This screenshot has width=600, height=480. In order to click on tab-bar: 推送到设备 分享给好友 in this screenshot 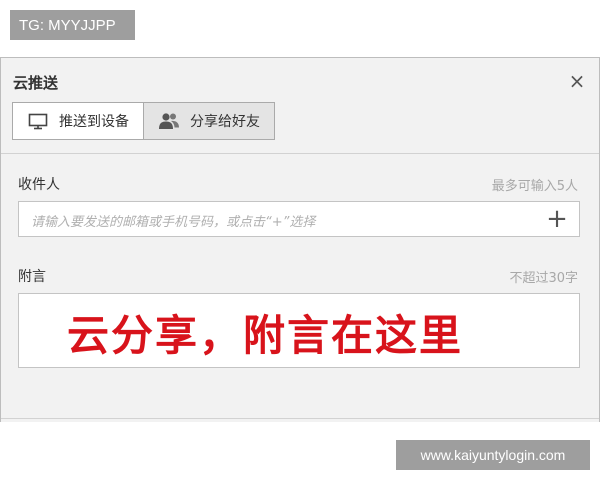, I will do `click(143, 121)`.